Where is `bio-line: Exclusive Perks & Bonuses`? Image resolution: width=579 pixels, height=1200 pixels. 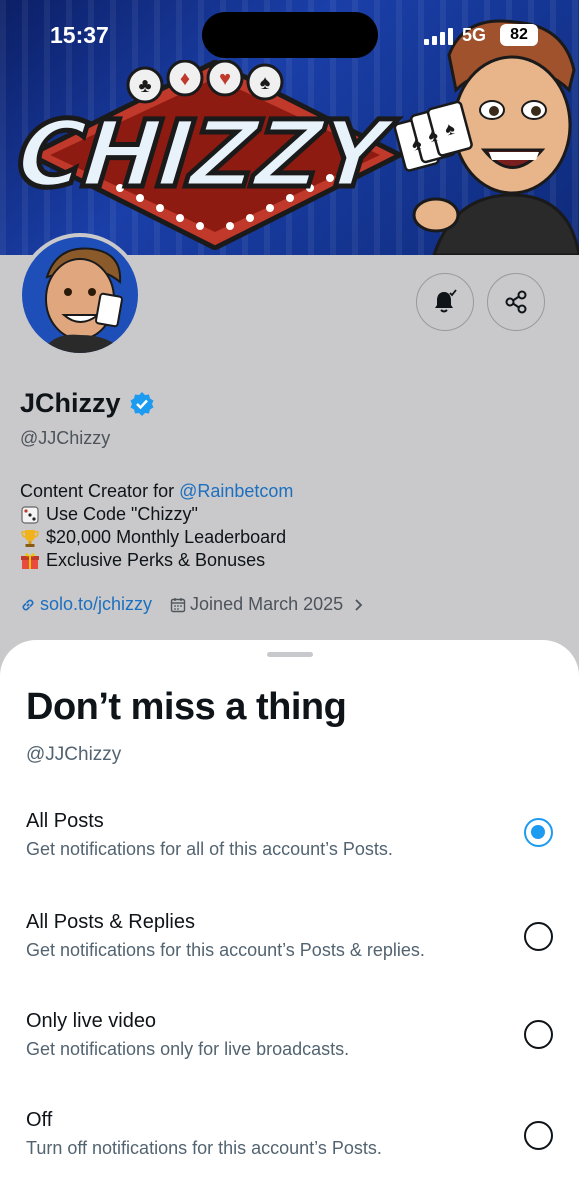 bio-line: Exclusive Perks & Bonuses is located at coordinates (156, 560).